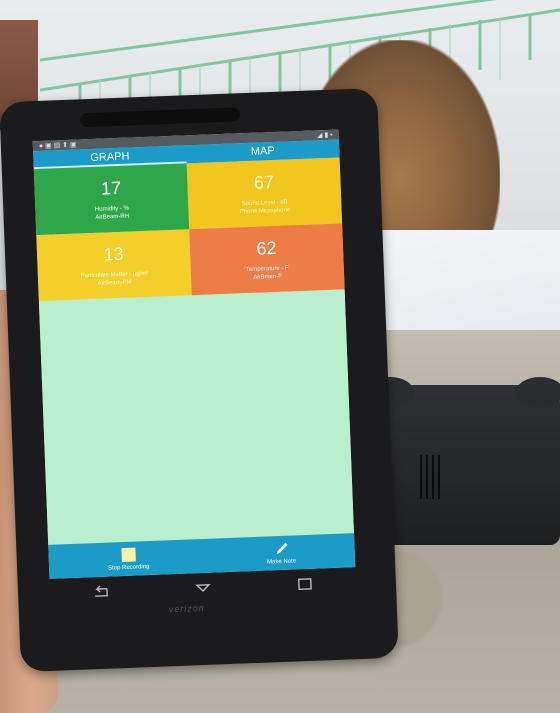  I want to click on make-note-button: Make Note, so click(281, 553).